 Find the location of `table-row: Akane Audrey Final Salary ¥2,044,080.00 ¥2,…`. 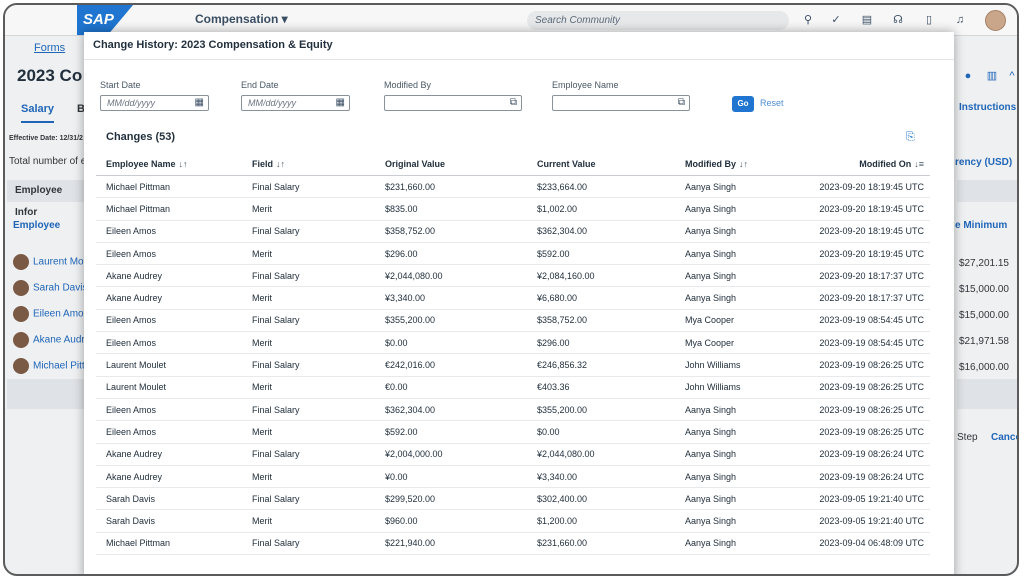

table-row: Akane Audrey Final Salary ¥2,044,080.00 ¥2,… is located at coordinates (513, 276).